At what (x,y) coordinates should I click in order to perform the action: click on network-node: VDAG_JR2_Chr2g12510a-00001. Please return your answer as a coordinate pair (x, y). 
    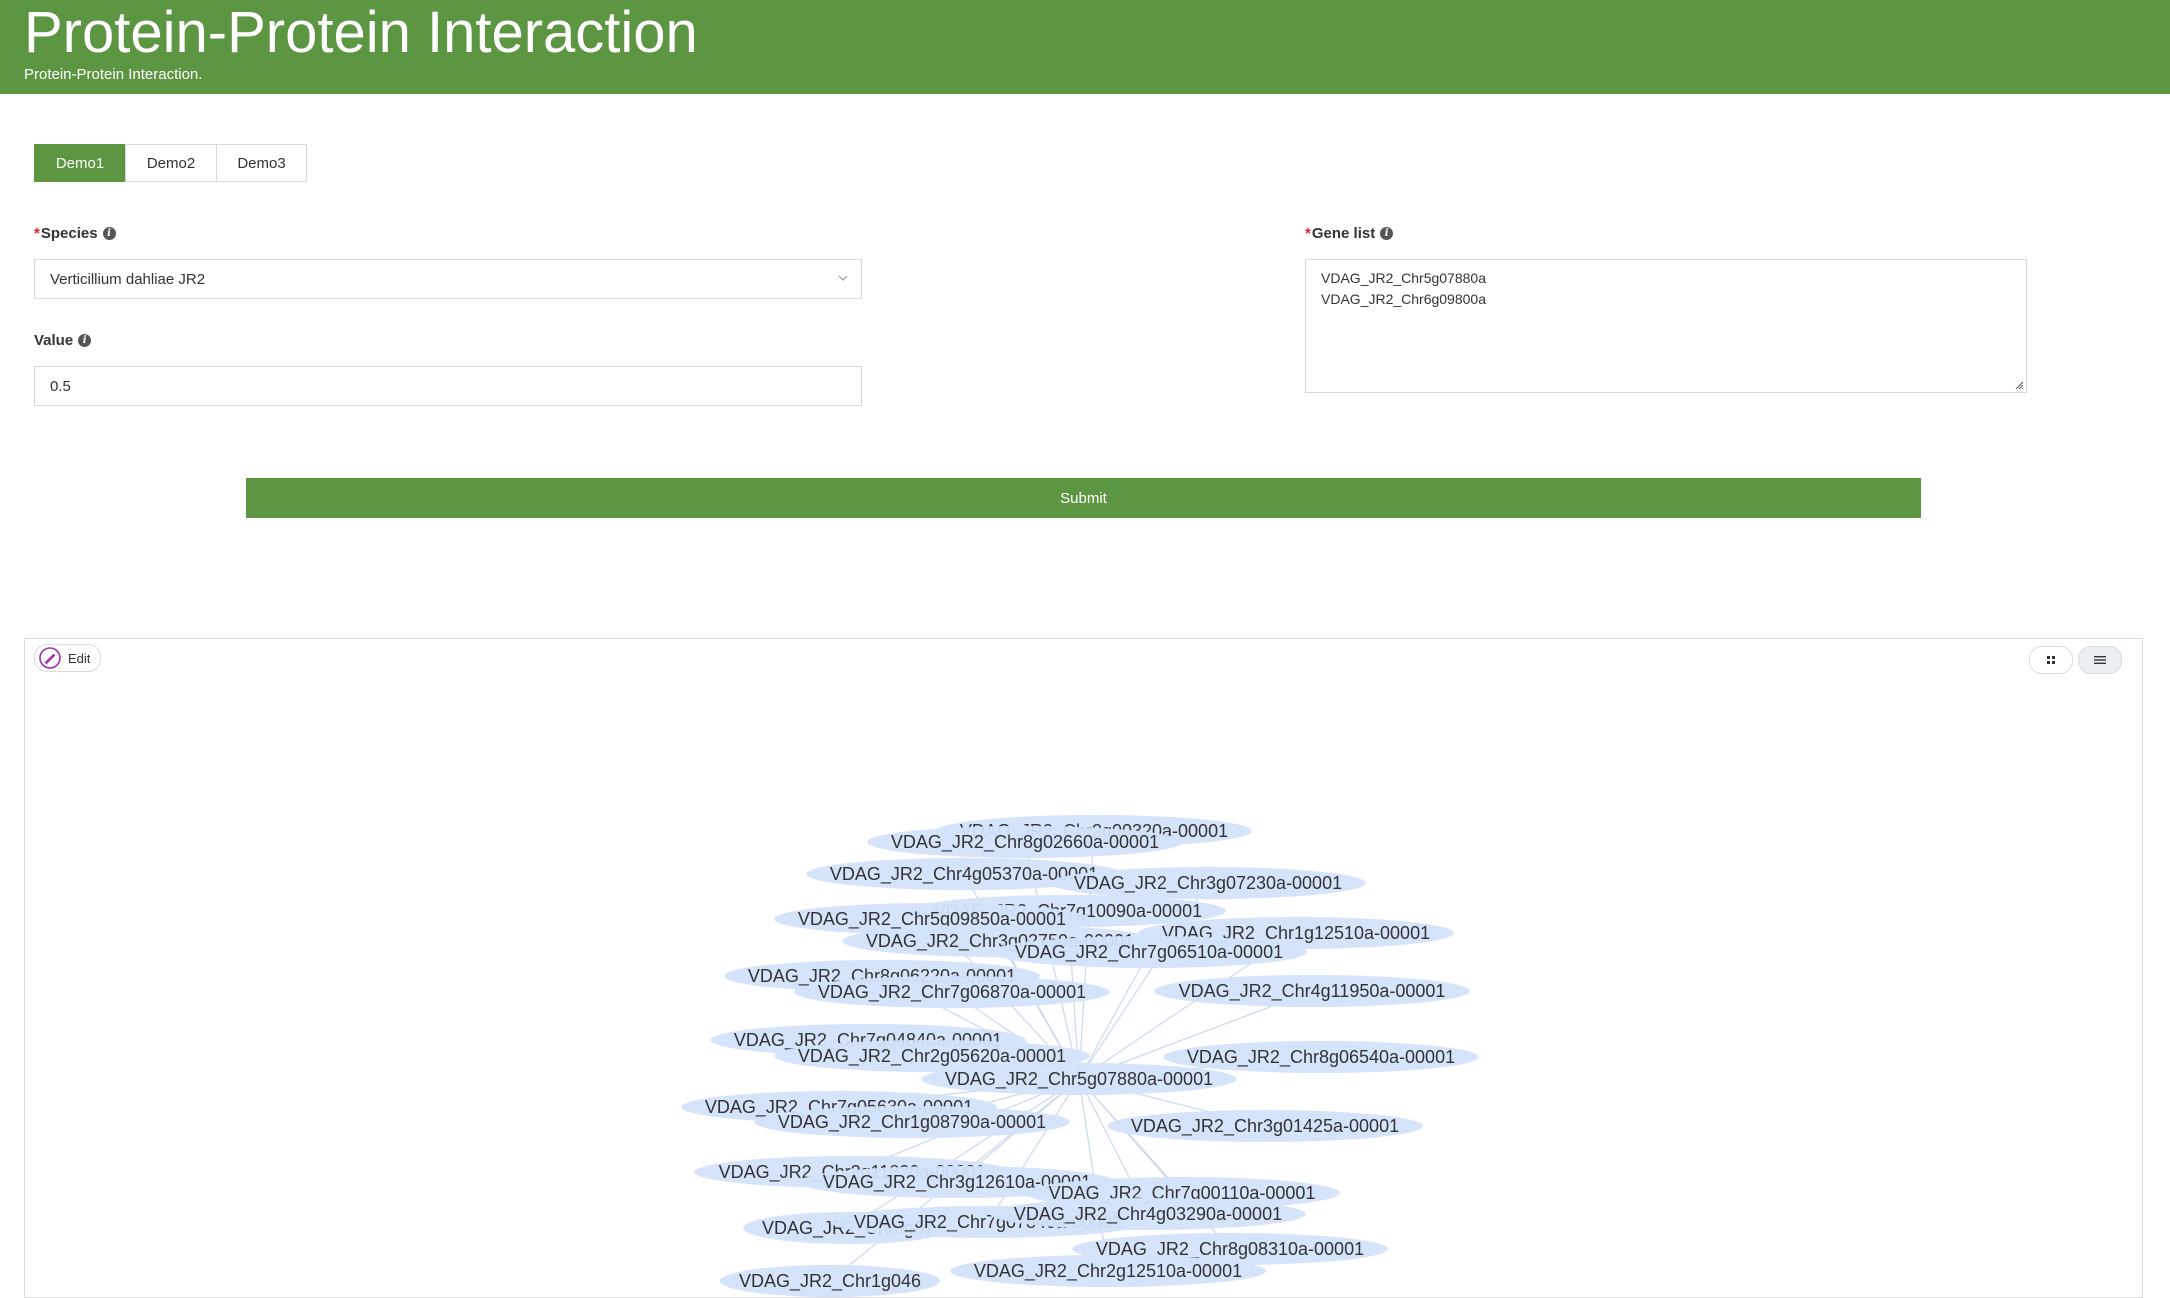
    Looking at the image, I should click on (1108, 1271).